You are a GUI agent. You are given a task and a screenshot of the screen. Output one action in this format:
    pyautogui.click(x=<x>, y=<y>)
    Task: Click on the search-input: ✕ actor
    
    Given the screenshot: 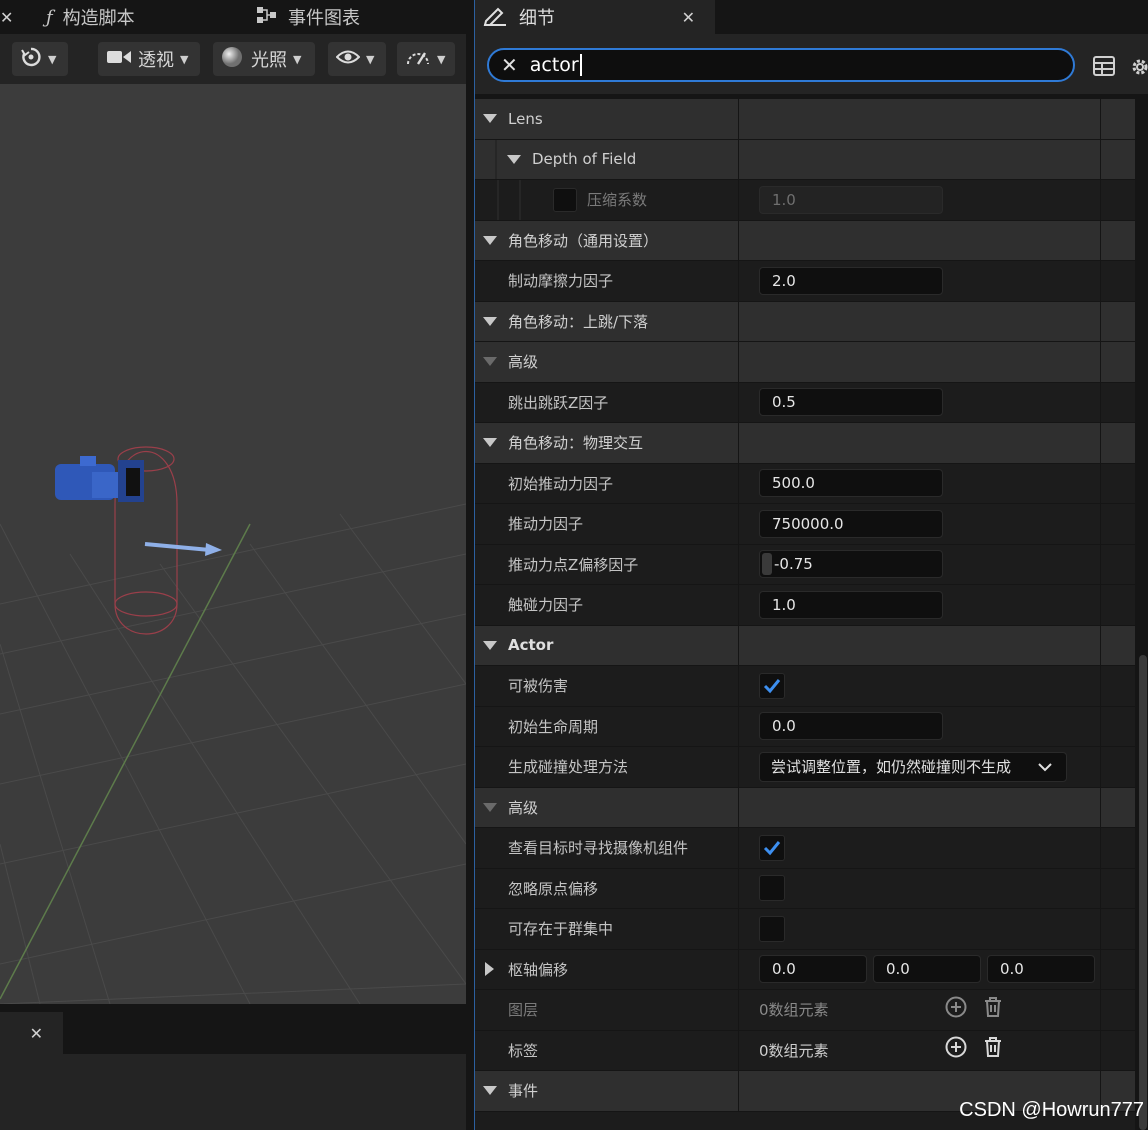 What is the action you would take?
    pyautogui.click(x=781, y=65)
    